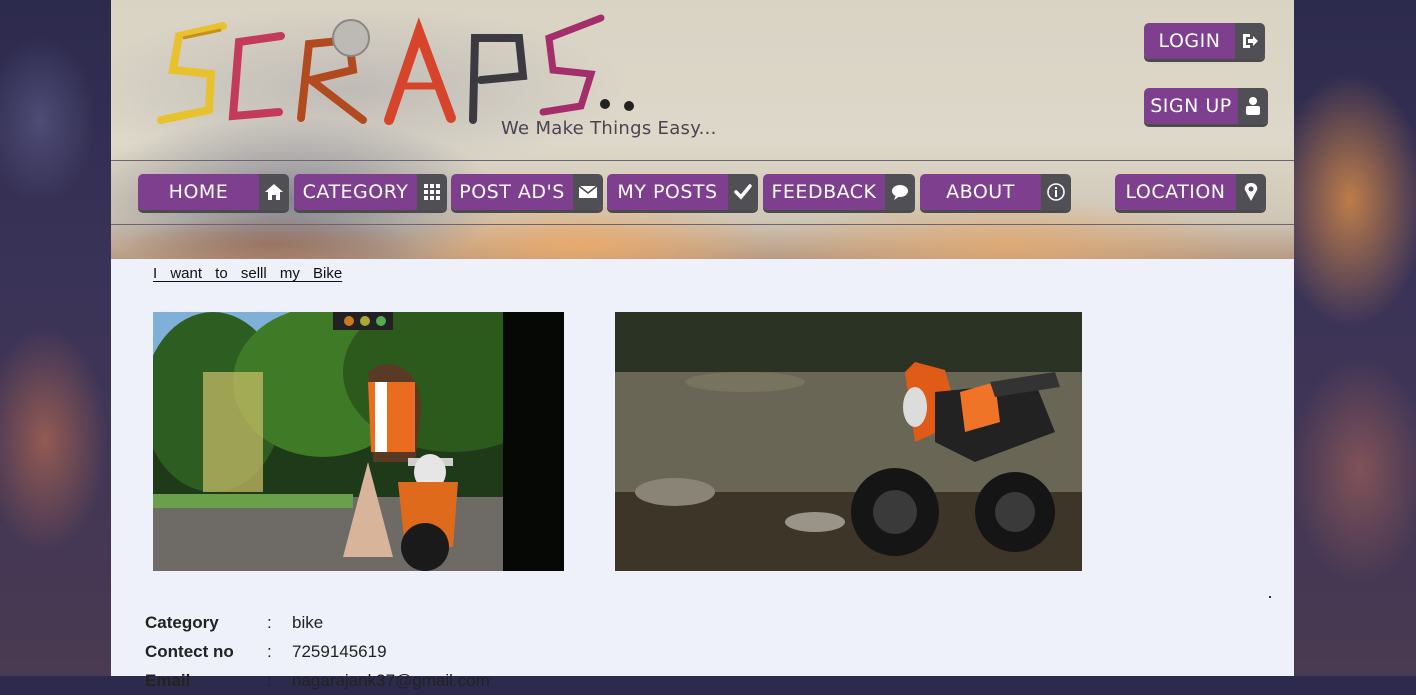 The width and height of the screenshot is (1416, 695). I want to click on grid-icon, so click(432, 192).